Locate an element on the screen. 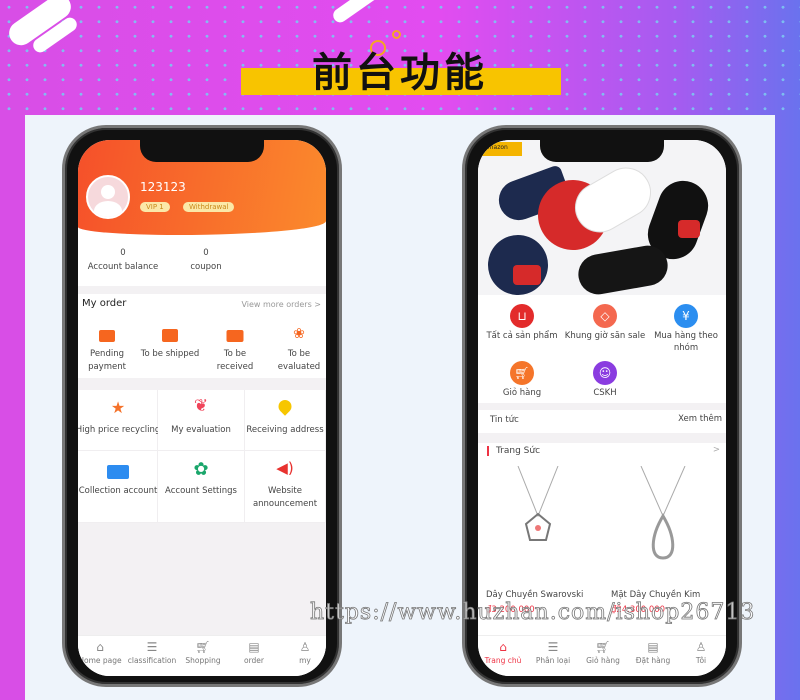 This screenshot has width=800, height=700. star-icon: ★ is located at coordinates (118, 407).